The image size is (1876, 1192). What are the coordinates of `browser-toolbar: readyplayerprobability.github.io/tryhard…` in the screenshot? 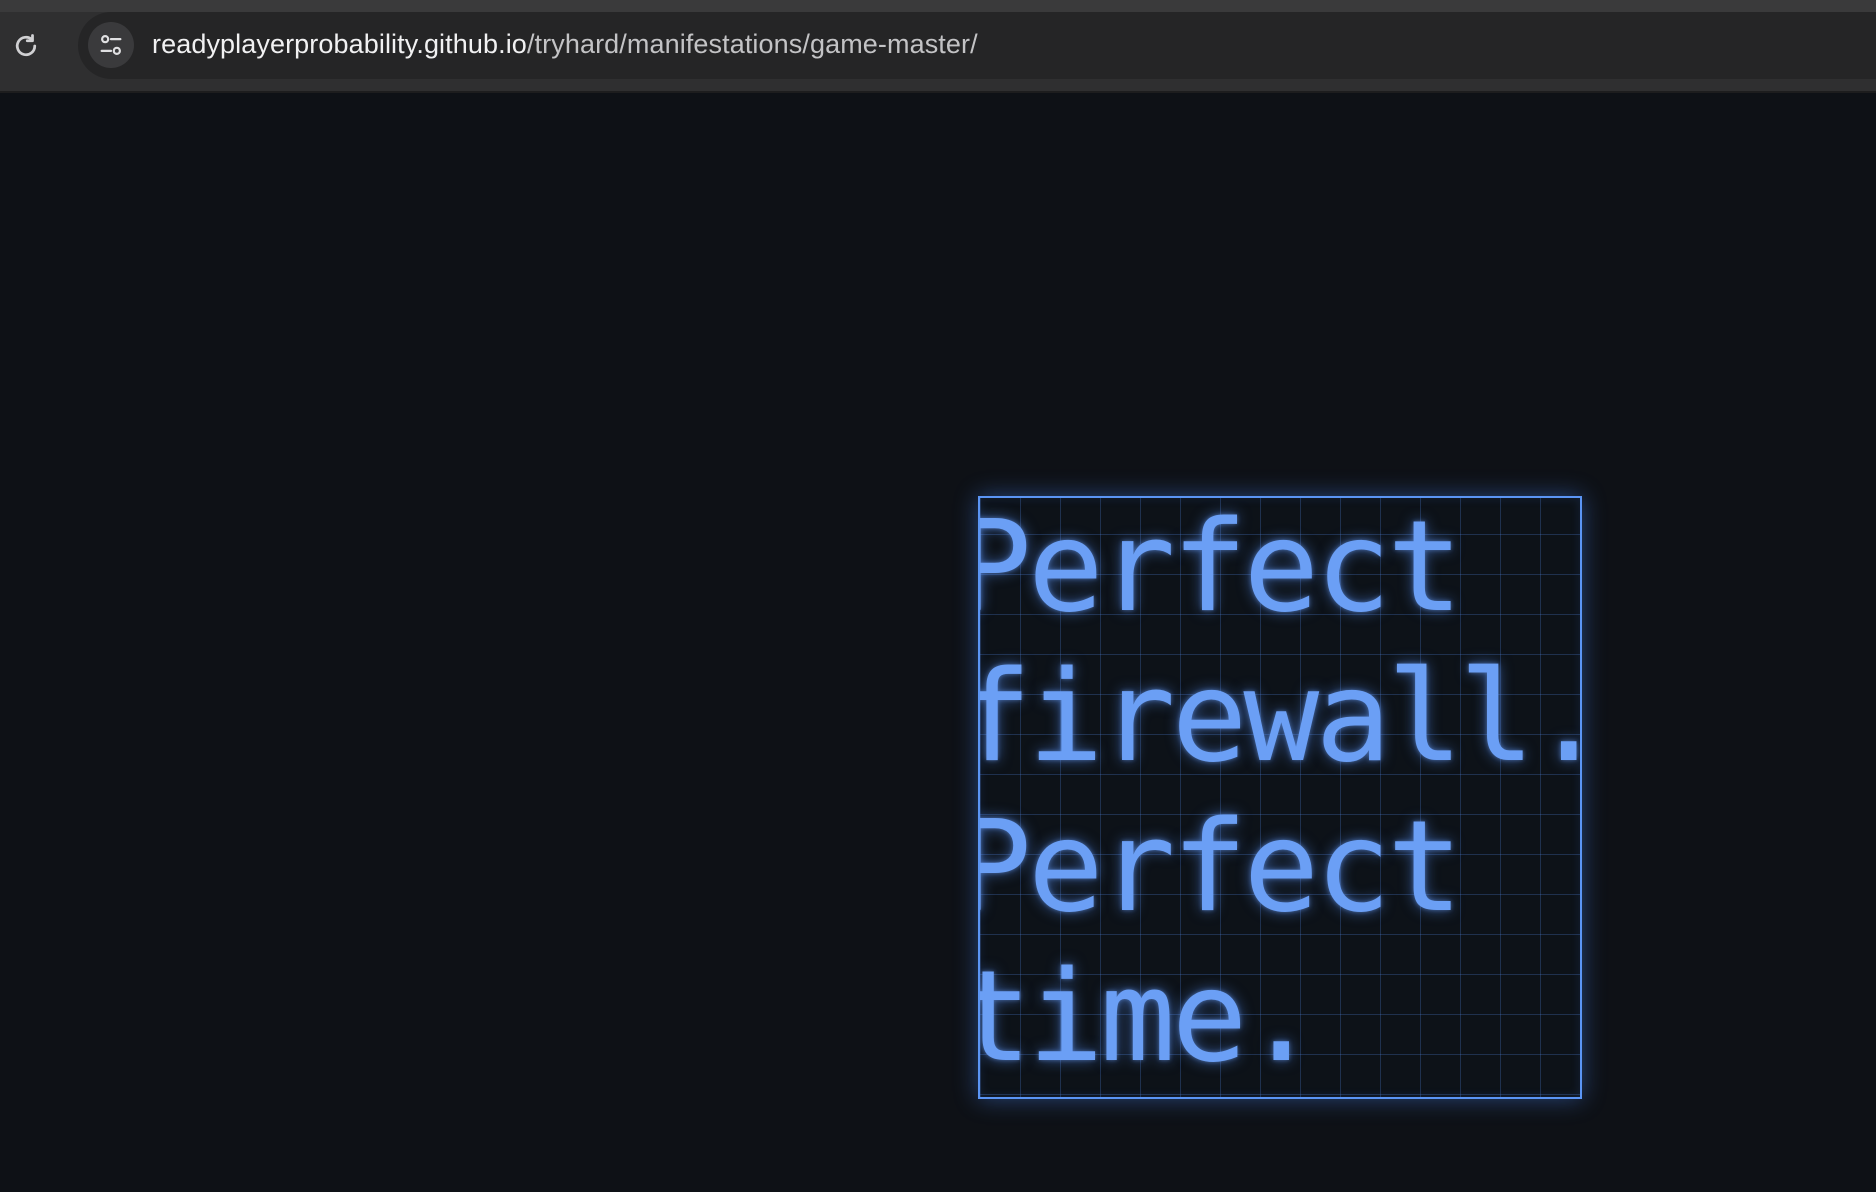 It's located at (938, 46).